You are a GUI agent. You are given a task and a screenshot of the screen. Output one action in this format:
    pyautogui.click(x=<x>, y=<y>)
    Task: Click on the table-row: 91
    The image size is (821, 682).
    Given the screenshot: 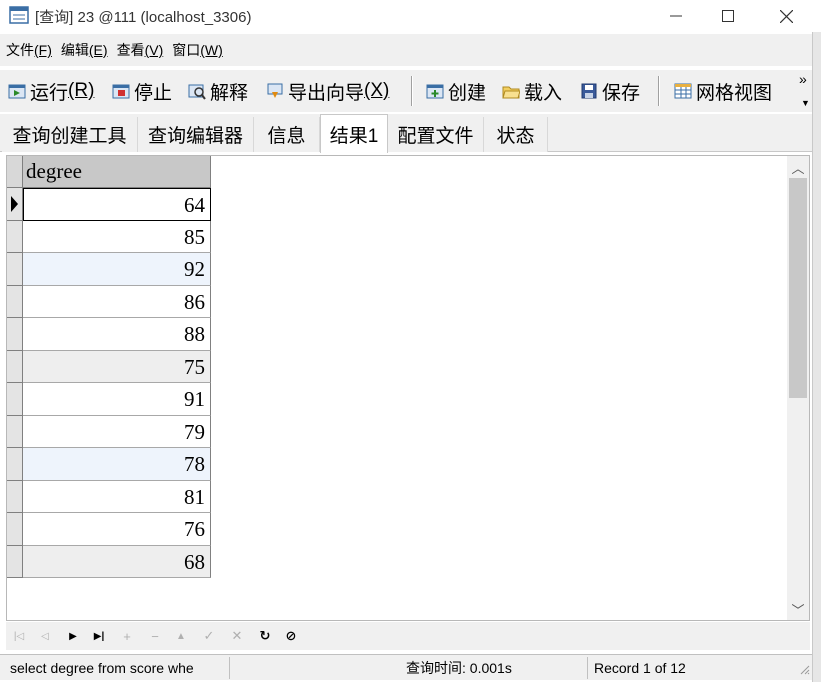 What is the action you would take?
    pyautogui.click(x=109, y=399)
    